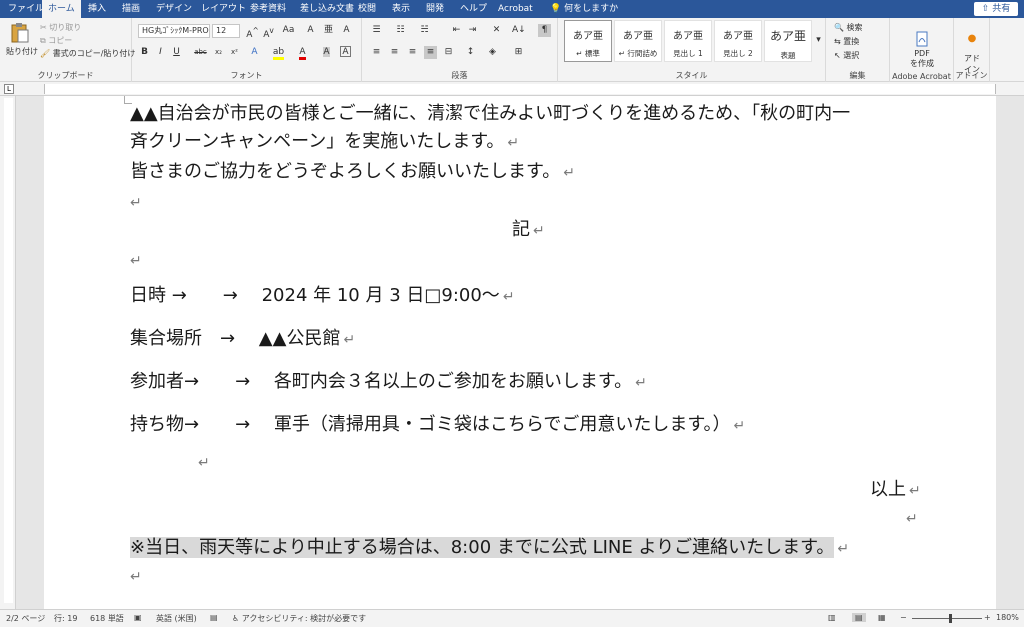  What do you see at coordinates (688, 41) in the screenshot?
I see `style-heading-1: あア亜 見出し 1` at bounding box center [688, 41].